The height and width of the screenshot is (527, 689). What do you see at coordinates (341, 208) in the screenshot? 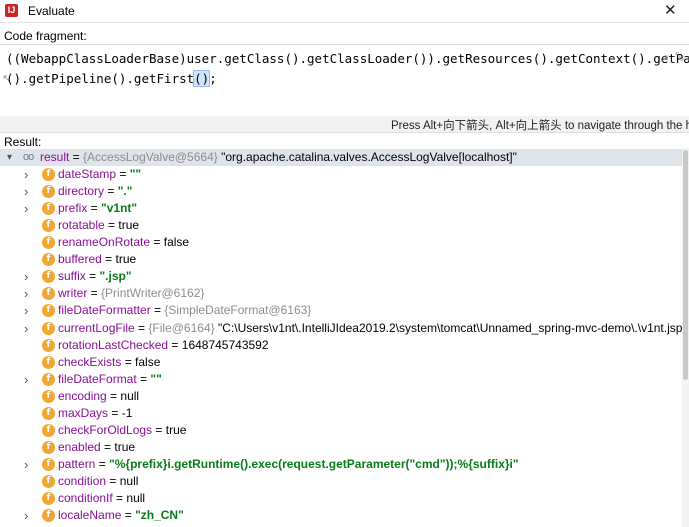
I see `tree-field-row: › f prefix = "v1nt"` at bounding box center [341, 208].